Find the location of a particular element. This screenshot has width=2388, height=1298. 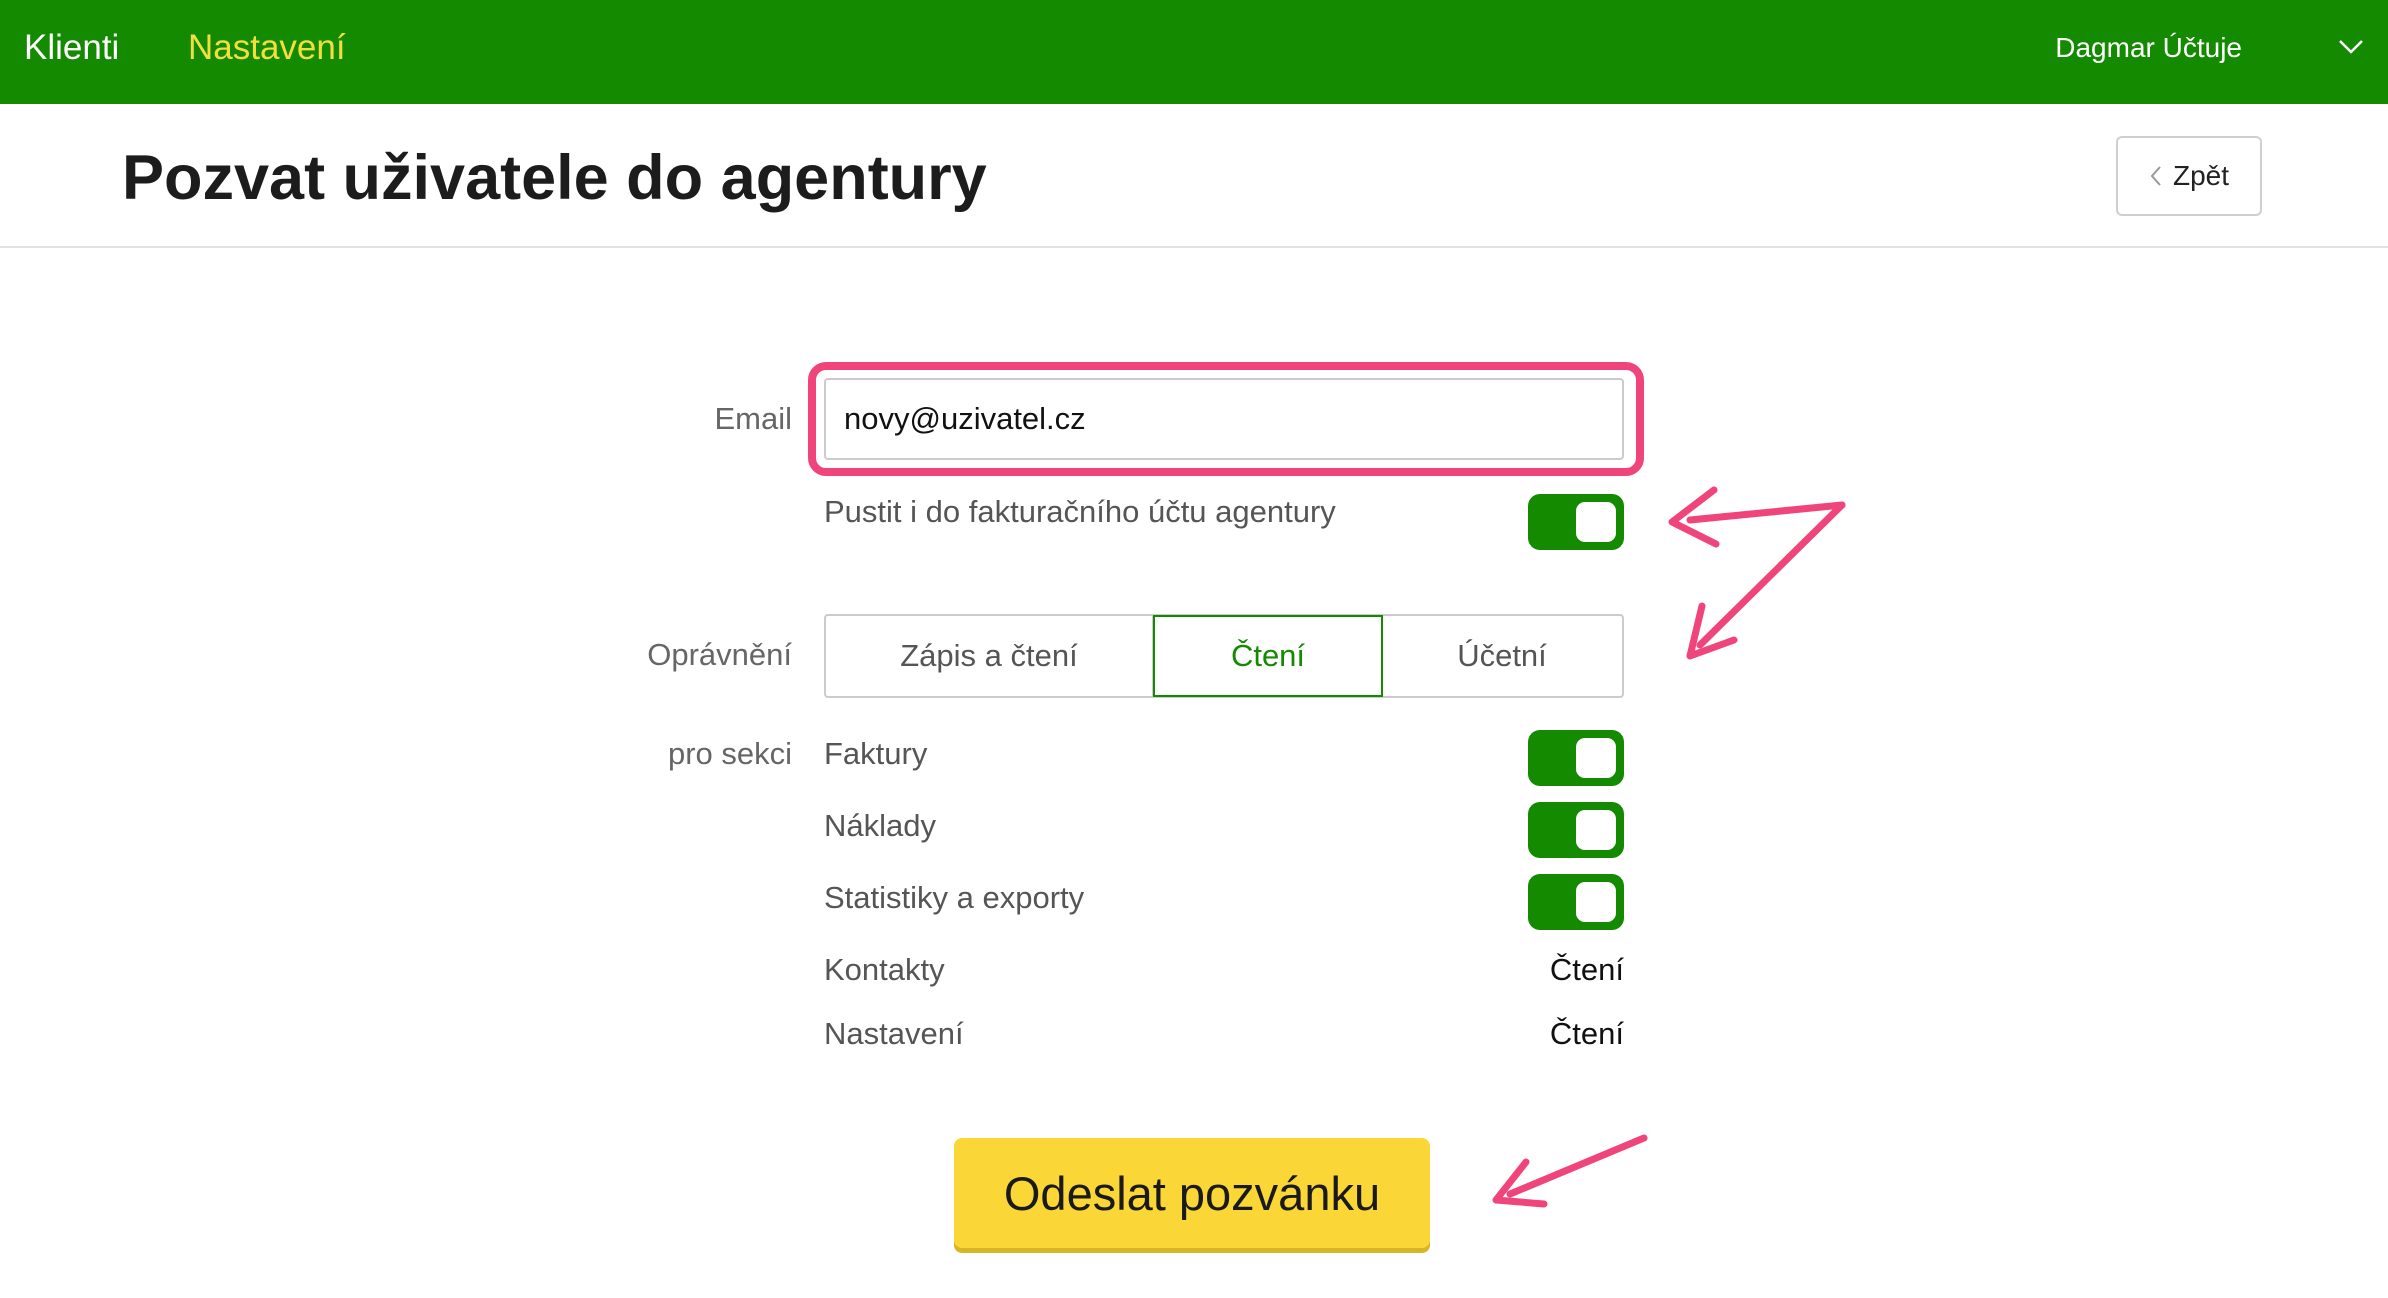

section-label-naklady: Náklady is located at coordinates (880, 825).